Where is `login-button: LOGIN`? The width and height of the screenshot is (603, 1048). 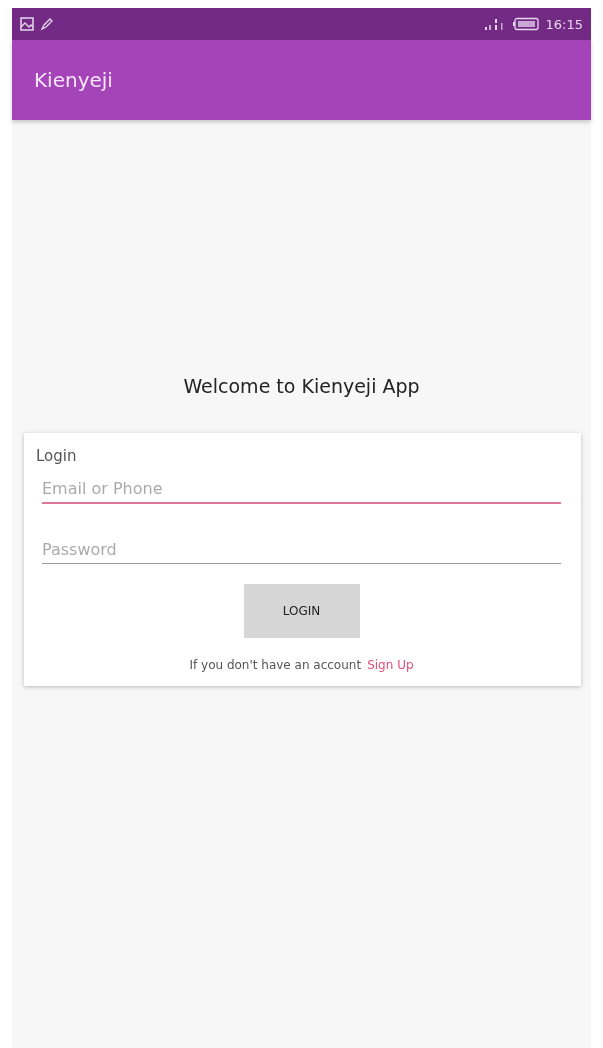
login-button: LOGIN is located at coordinates (301, 611).